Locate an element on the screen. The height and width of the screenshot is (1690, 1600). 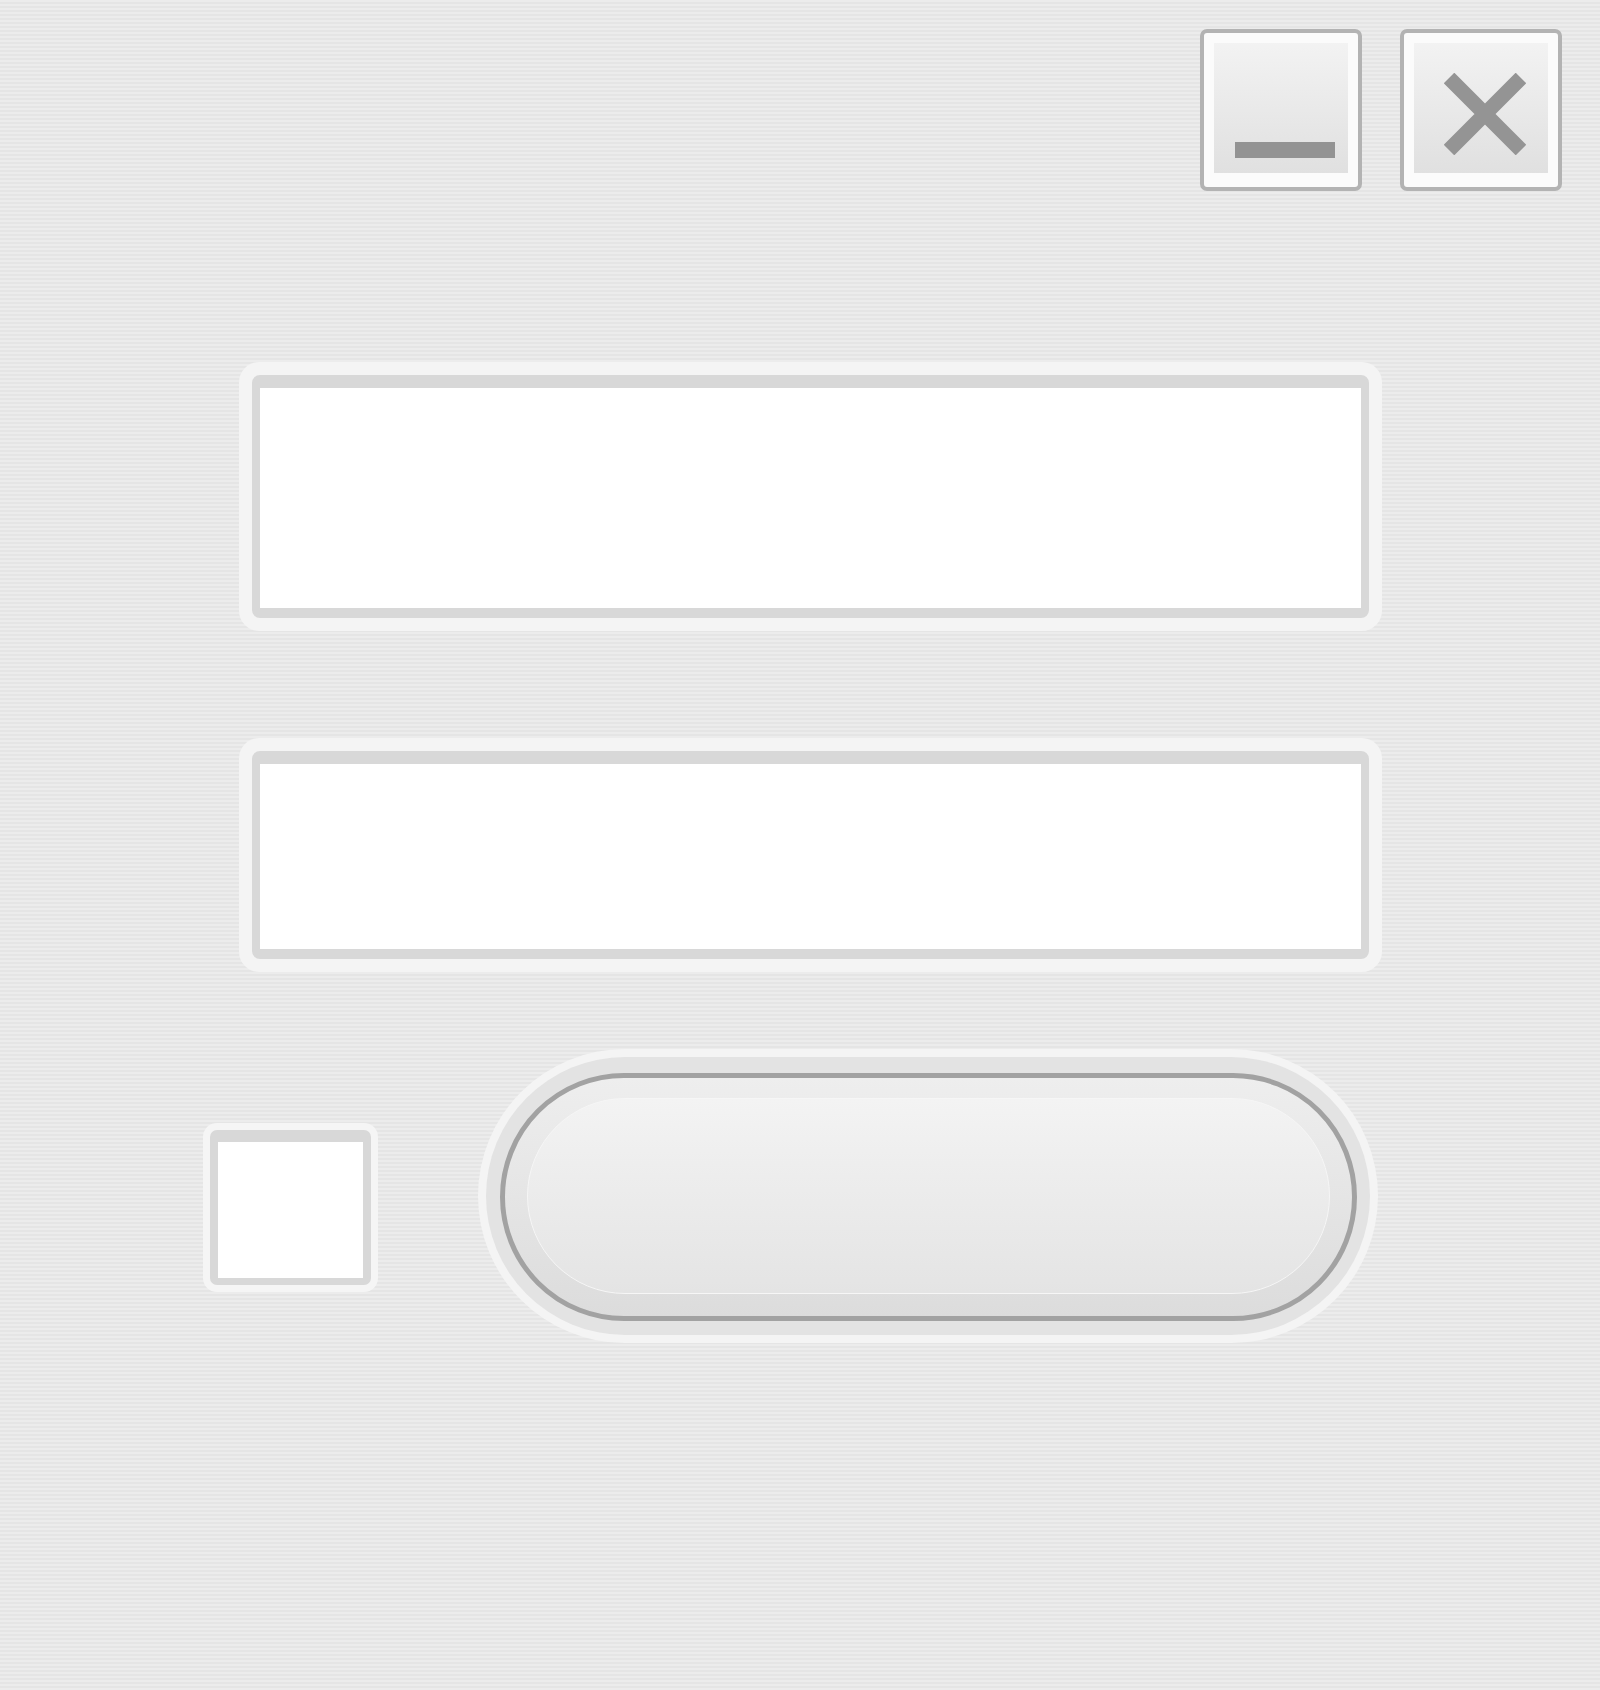
minimize-icon is located at coordinates (1285, 150).